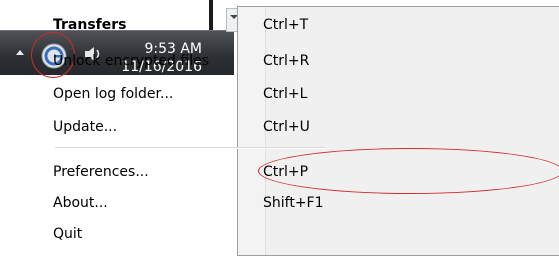  I want to click on menu-item-label: Transfers, so click(90, 25).